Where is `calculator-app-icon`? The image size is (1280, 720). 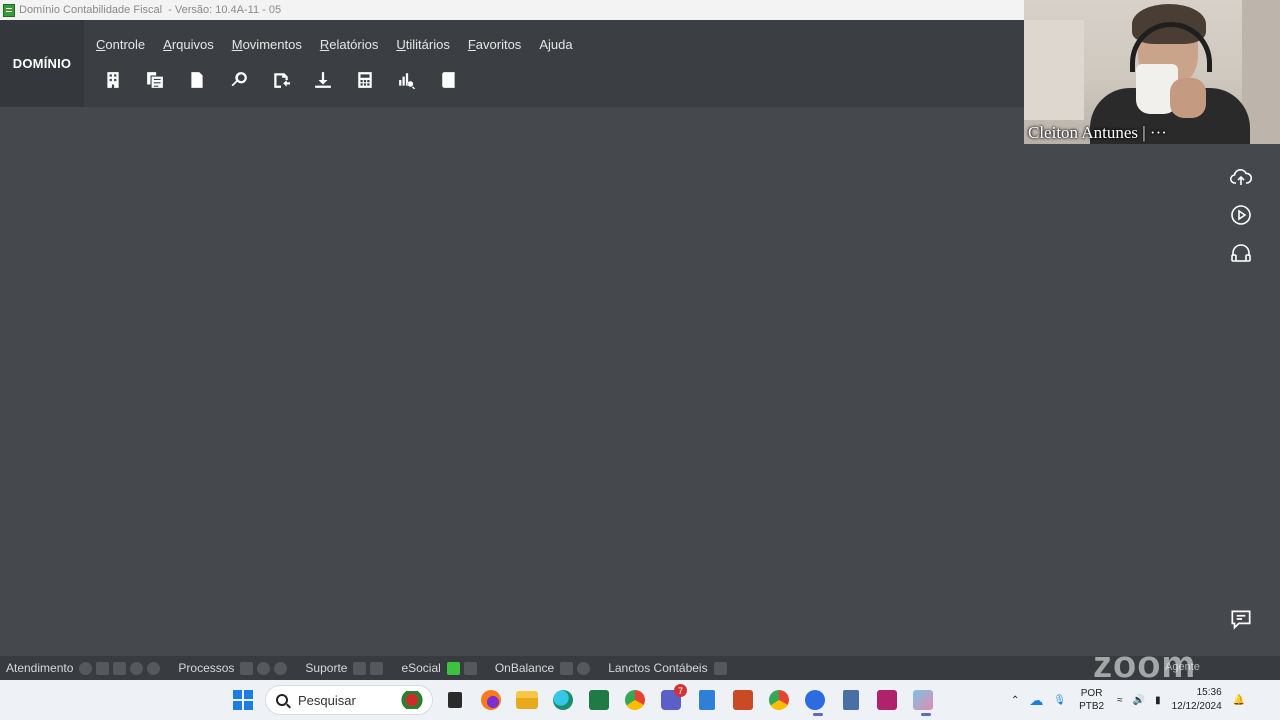 calculator-app-icon is located at coordinates (851, 700).